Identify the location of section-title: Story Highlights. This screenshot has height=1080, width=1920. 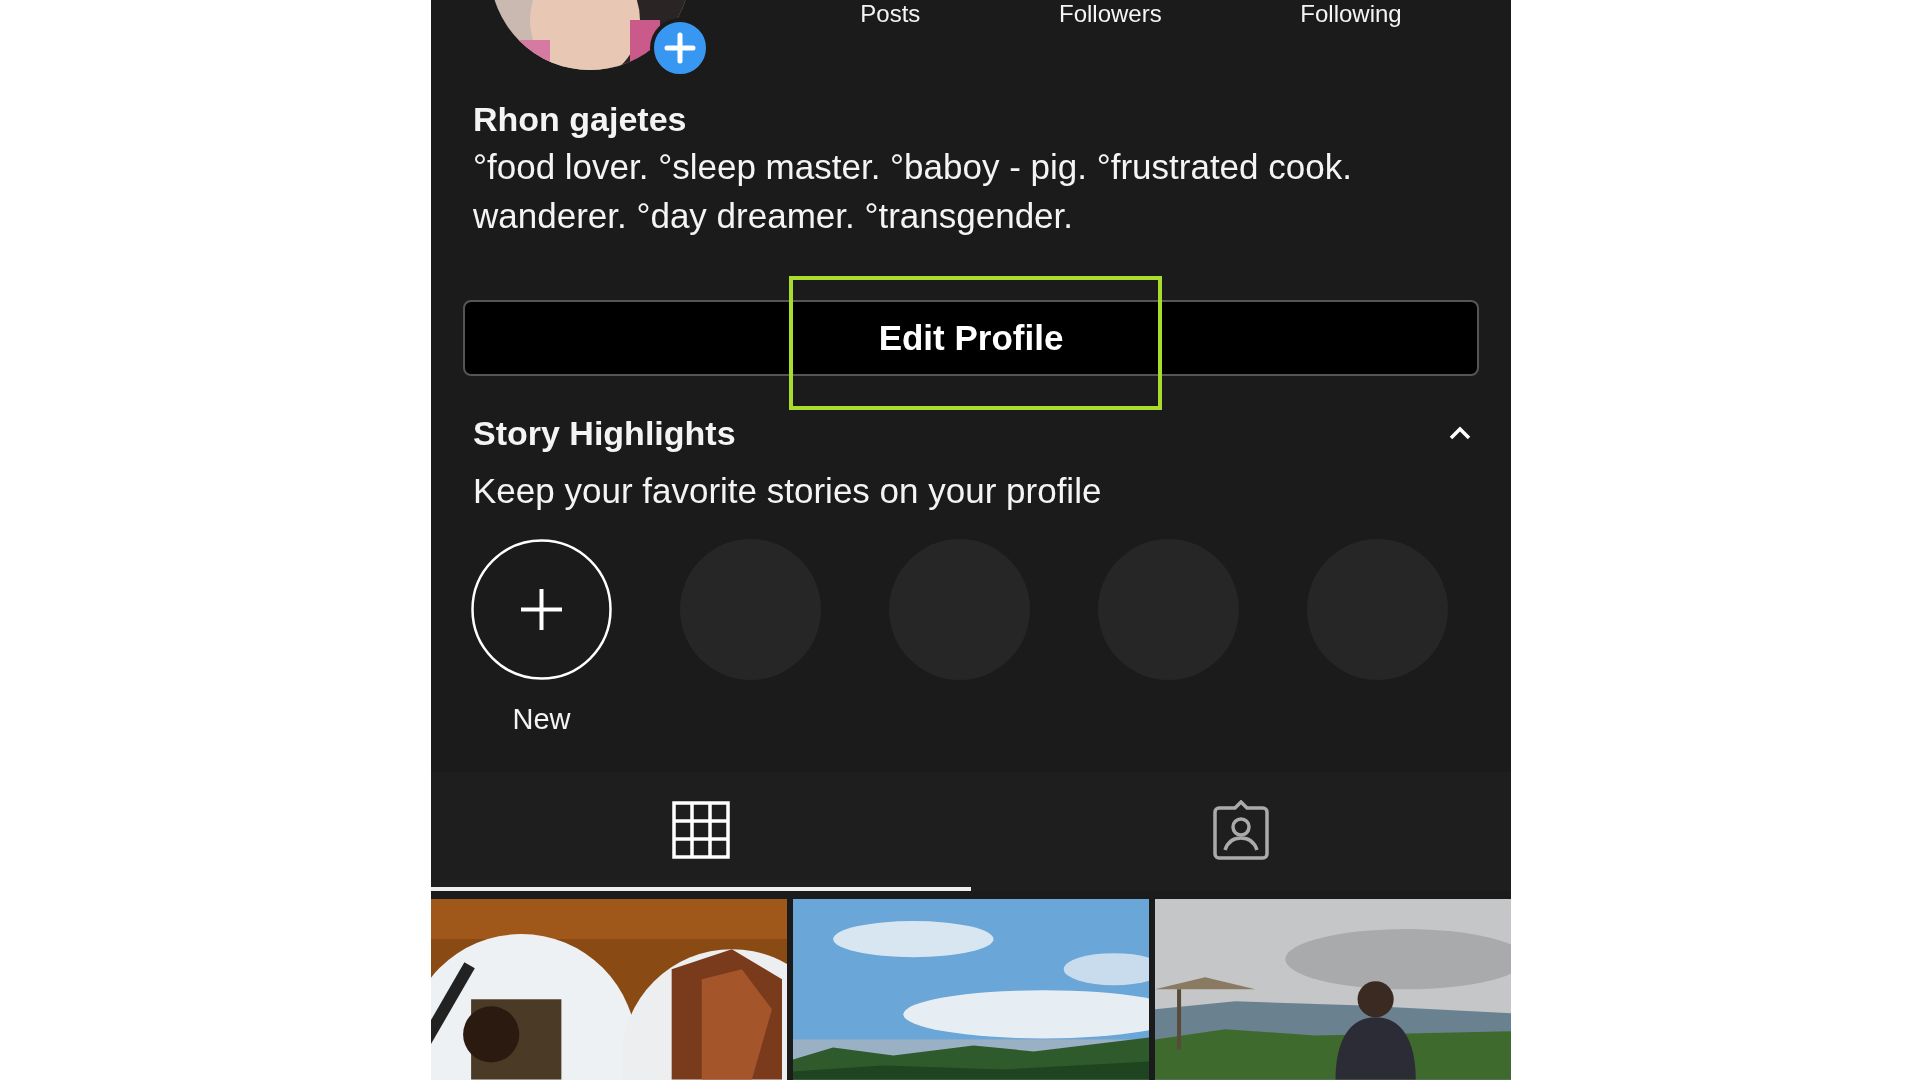
(604, 433).